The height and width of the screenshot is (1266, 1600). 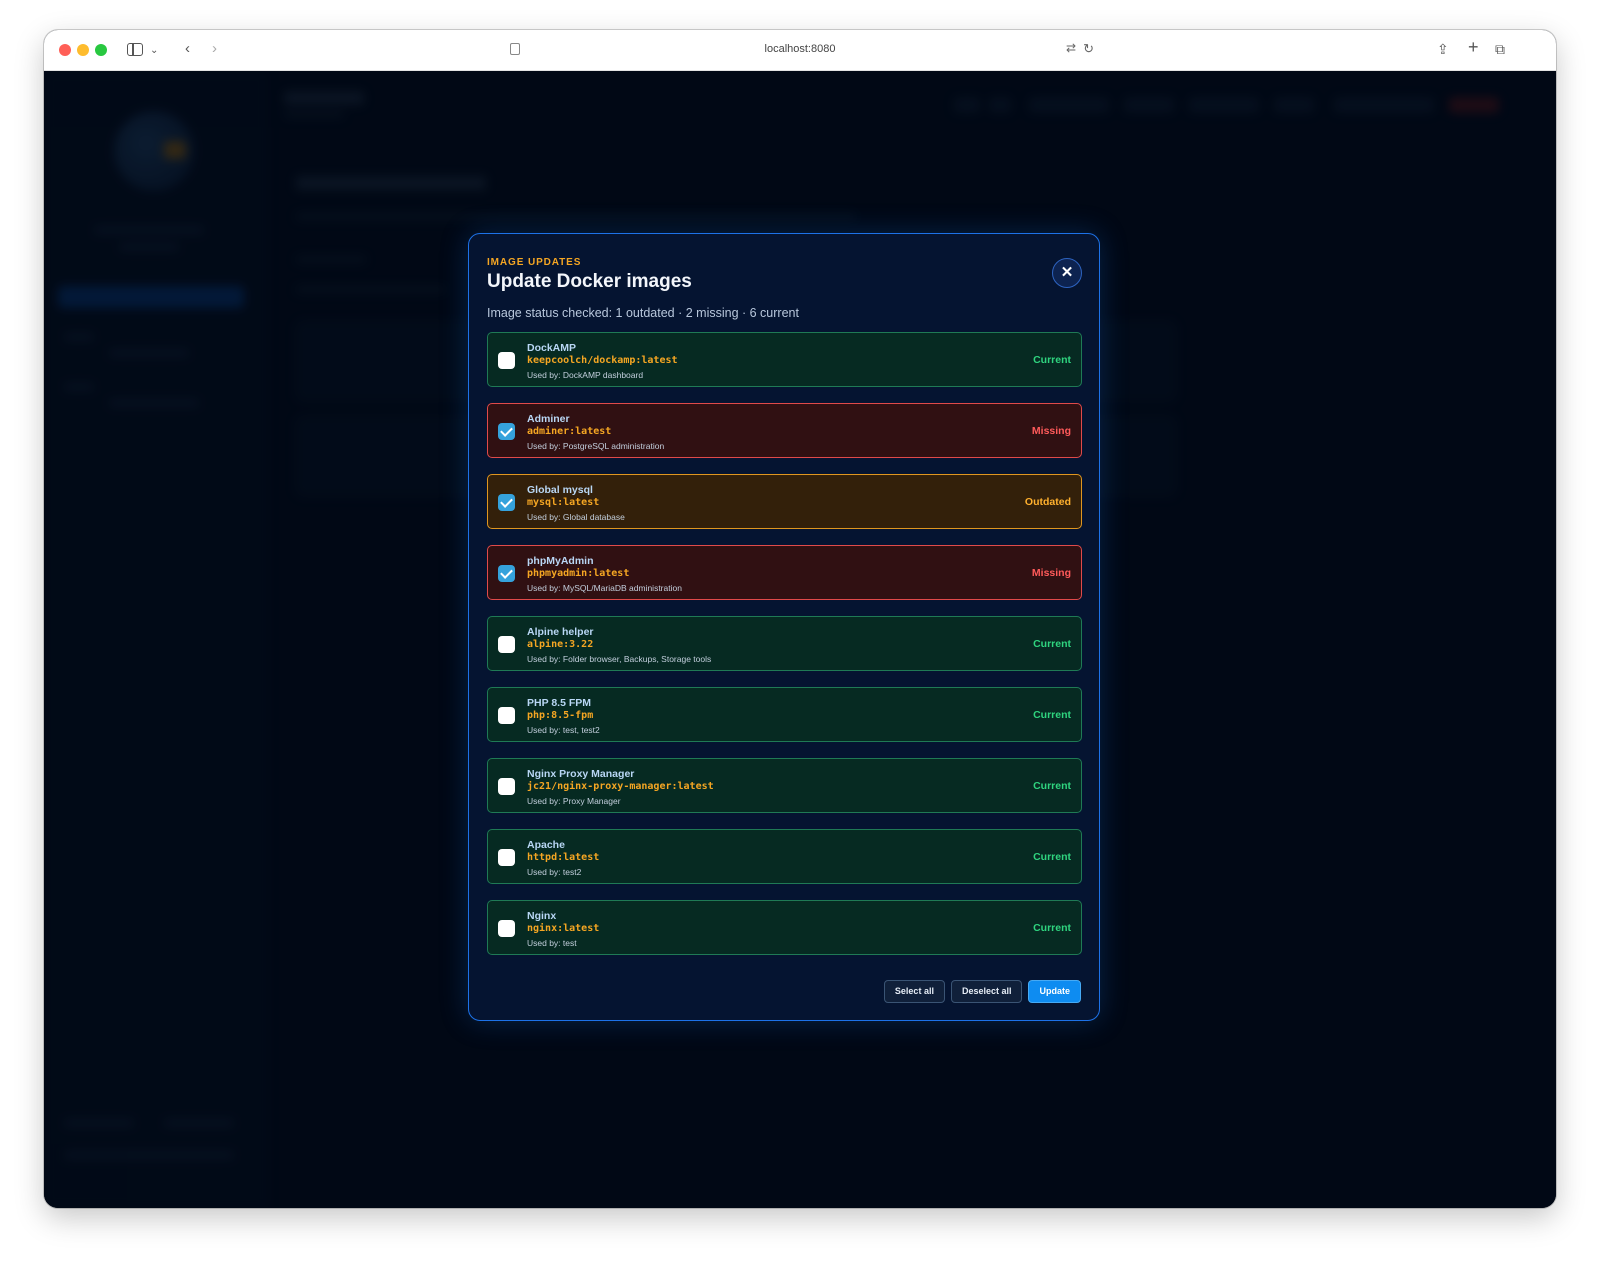 What do you see at coordinates (187, 49) in the screenshot?
I see `back-arrow-icon: ‹` at bounding box center [187, 49].